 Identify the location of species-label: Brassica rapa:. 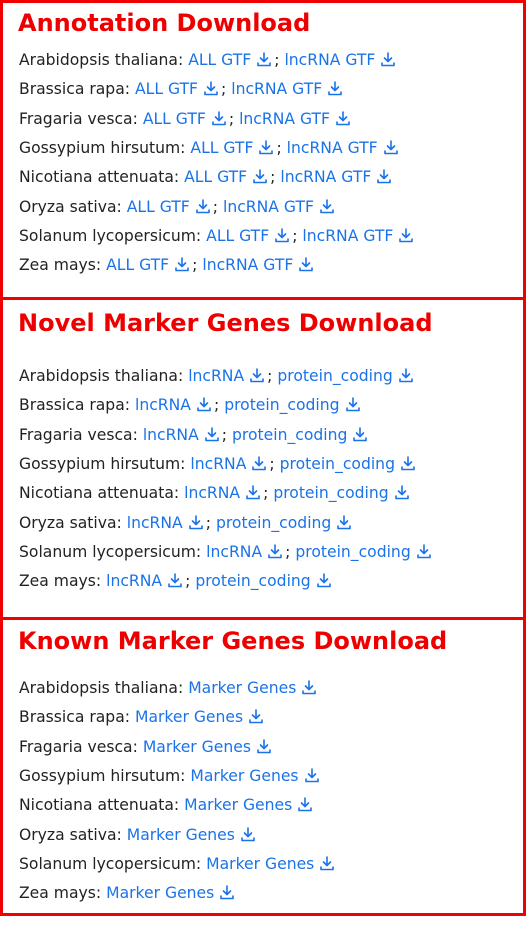
(75, 405).